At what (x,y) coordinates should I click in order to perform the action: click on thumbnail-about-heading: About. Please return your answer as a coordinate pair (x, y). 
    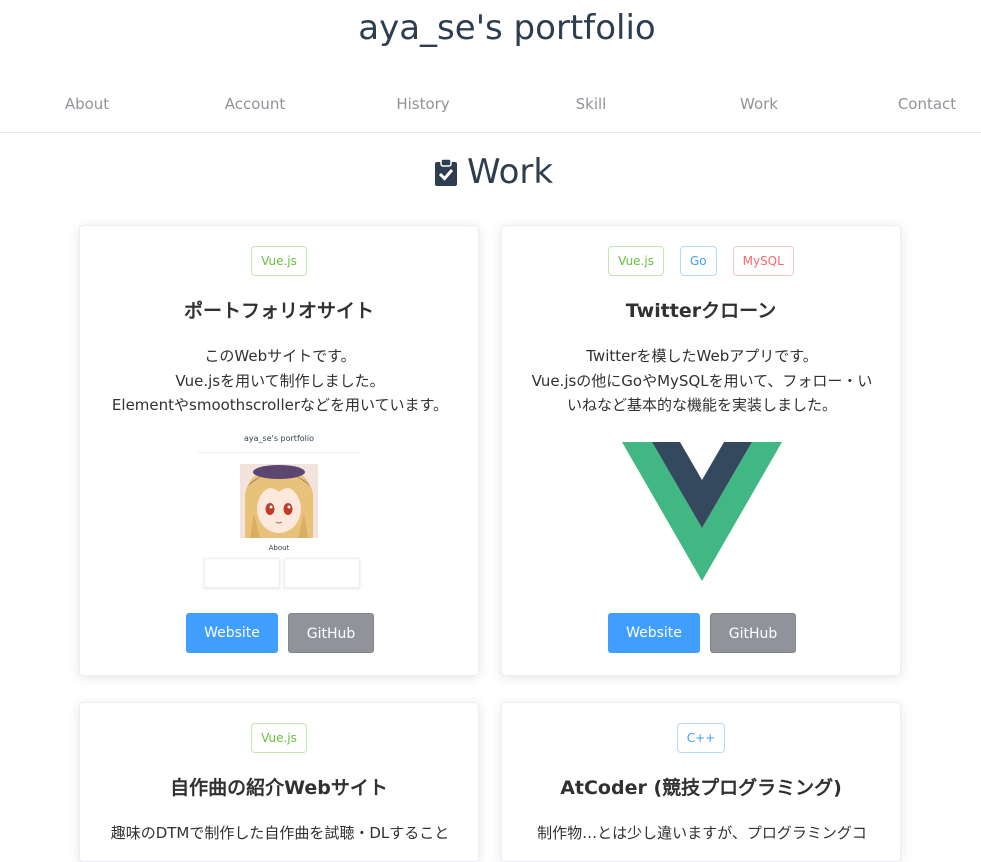
    Looking at the image, I should click on (279, 548).